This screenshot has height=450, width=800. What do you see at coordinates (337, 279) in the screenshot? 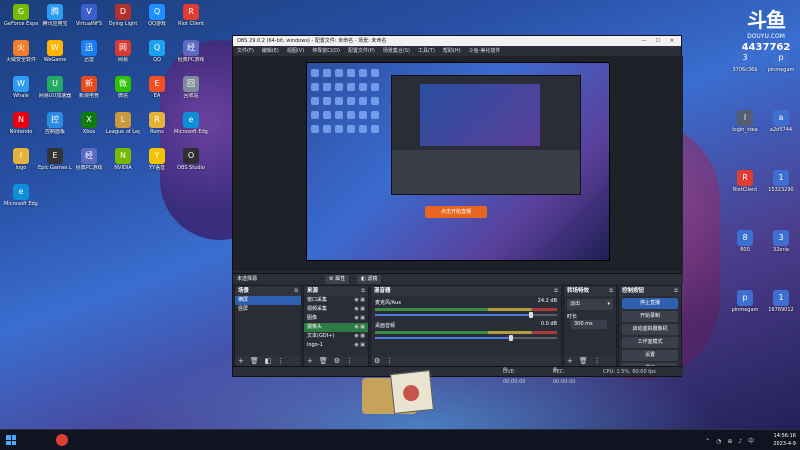
I see `properties-button: ⚙ 属性` at bounding box center [337, 279].